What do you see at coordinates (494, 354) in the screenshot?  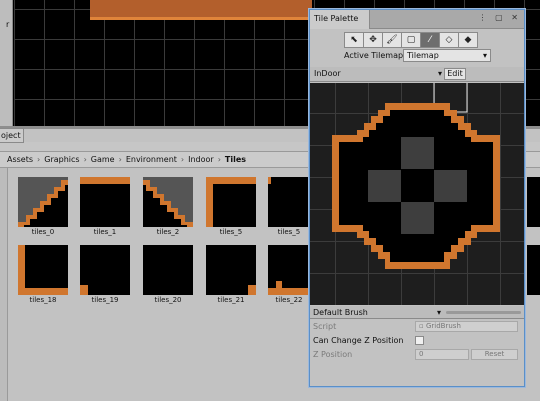 I see `reset-button: Reset` at bounding box center [494, 354].